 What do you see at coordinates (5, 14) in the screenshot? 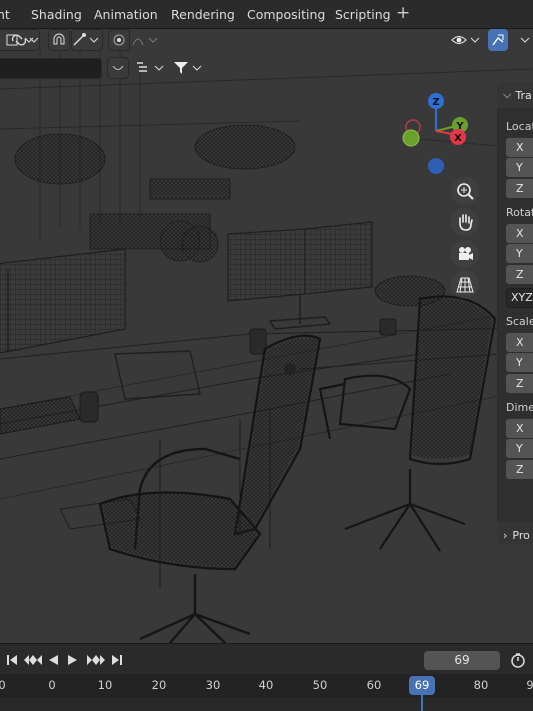
I see `tab-layout: nt` at bounding box center [5, 14].